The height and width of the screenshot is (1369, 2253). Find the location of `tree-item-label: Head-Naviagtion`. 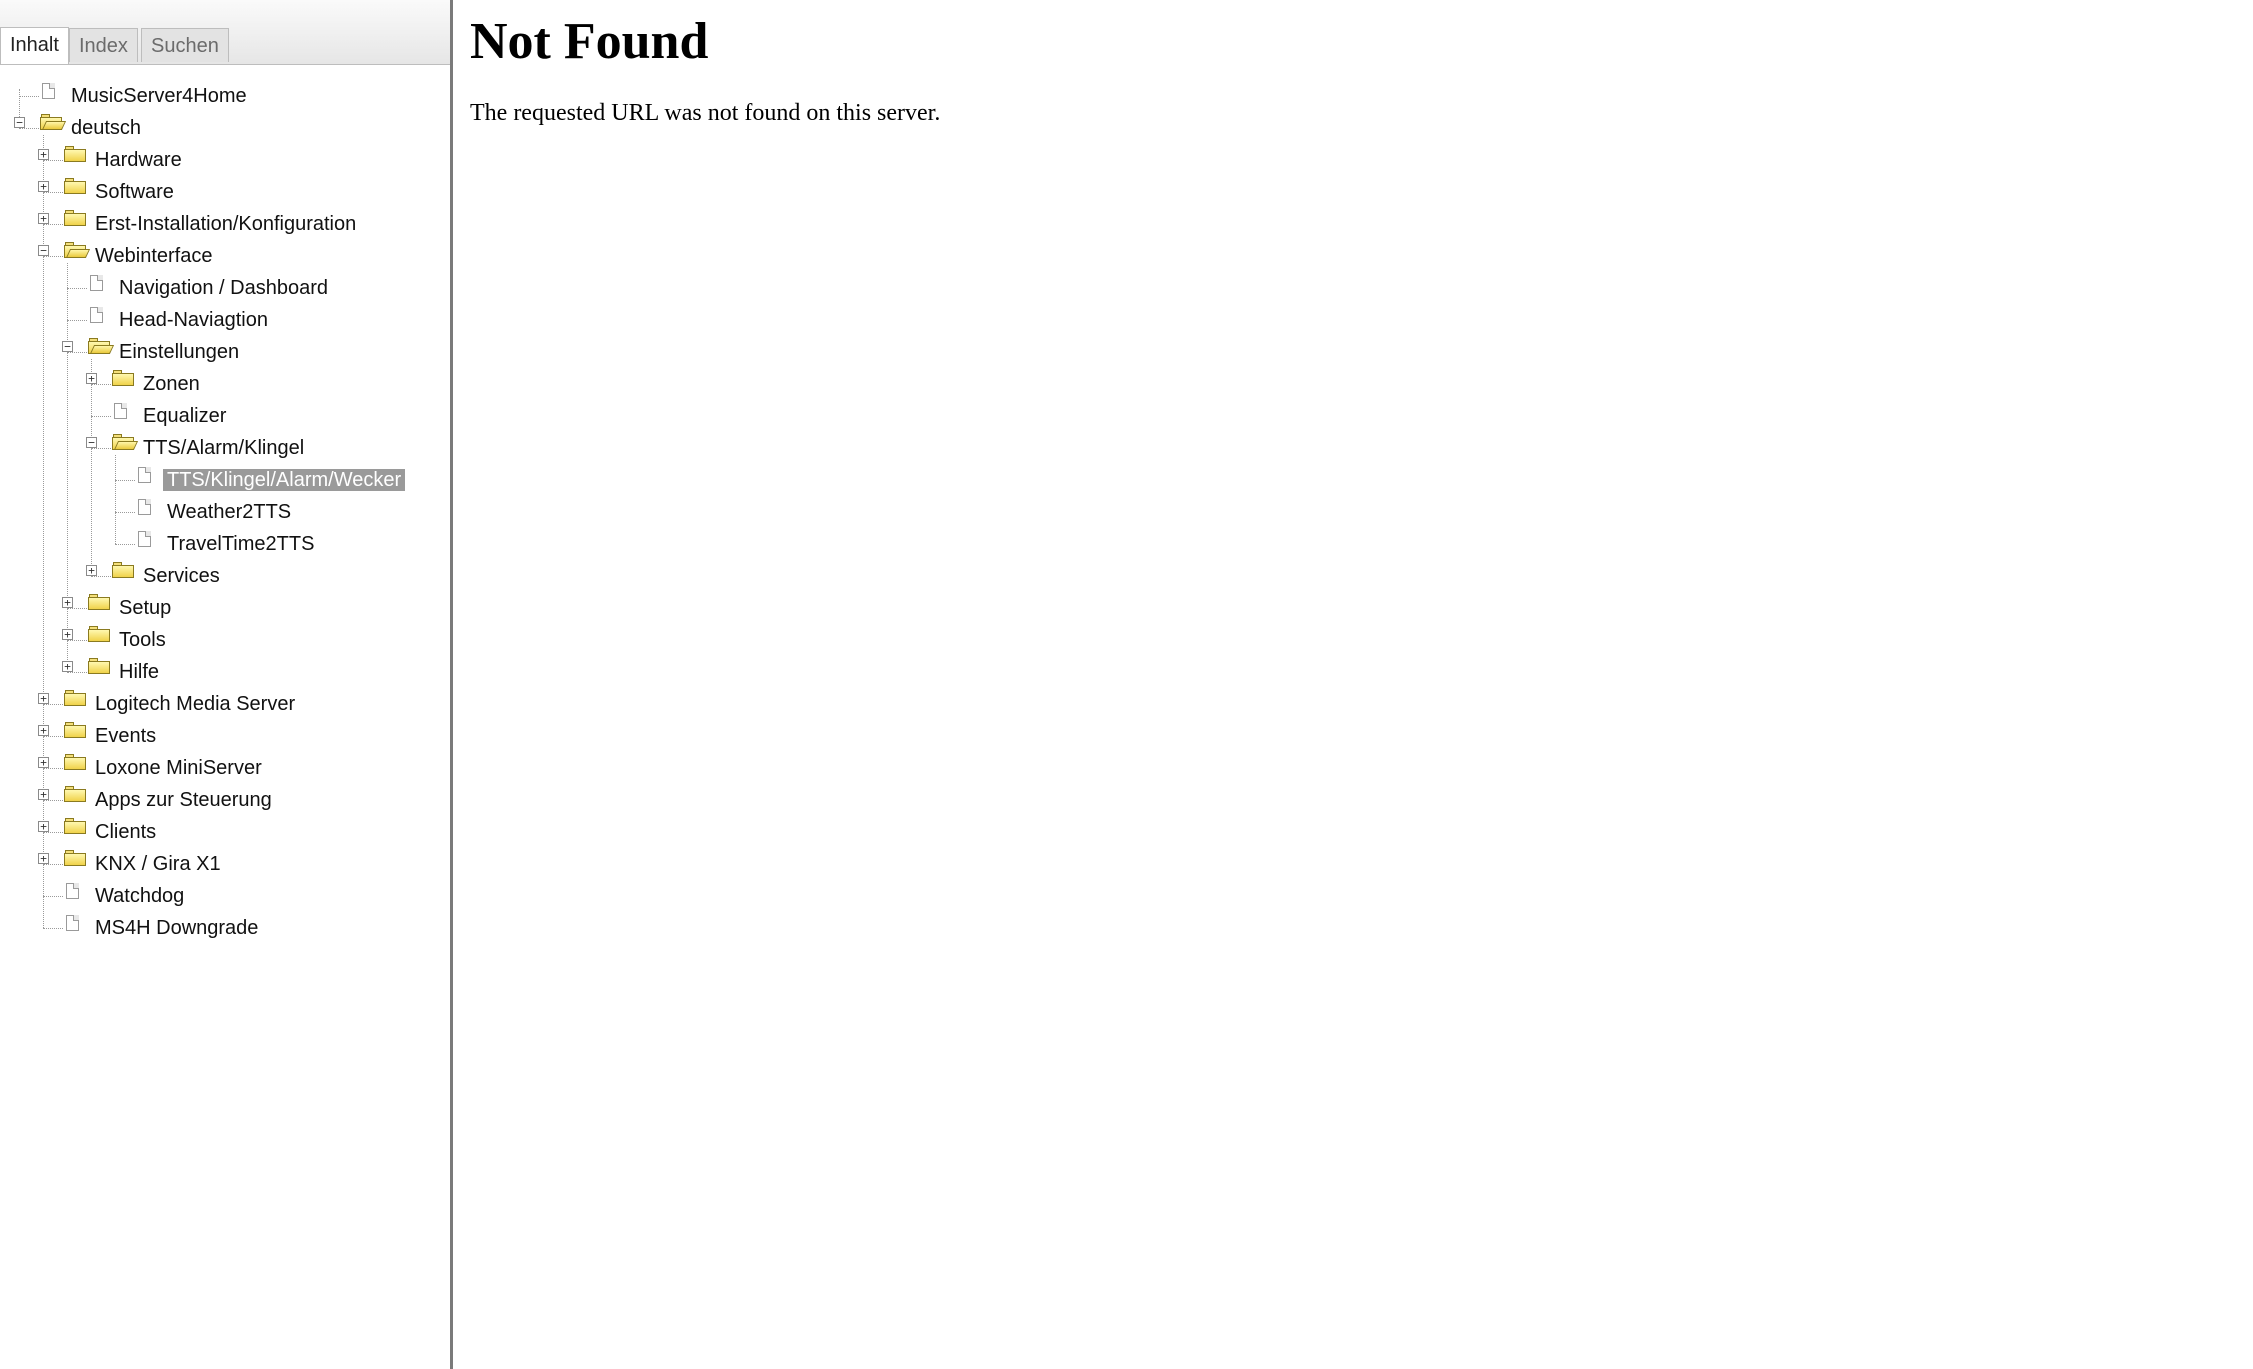

tree-item-label: Head-Naviagtion is located at coordinates (193, 320).